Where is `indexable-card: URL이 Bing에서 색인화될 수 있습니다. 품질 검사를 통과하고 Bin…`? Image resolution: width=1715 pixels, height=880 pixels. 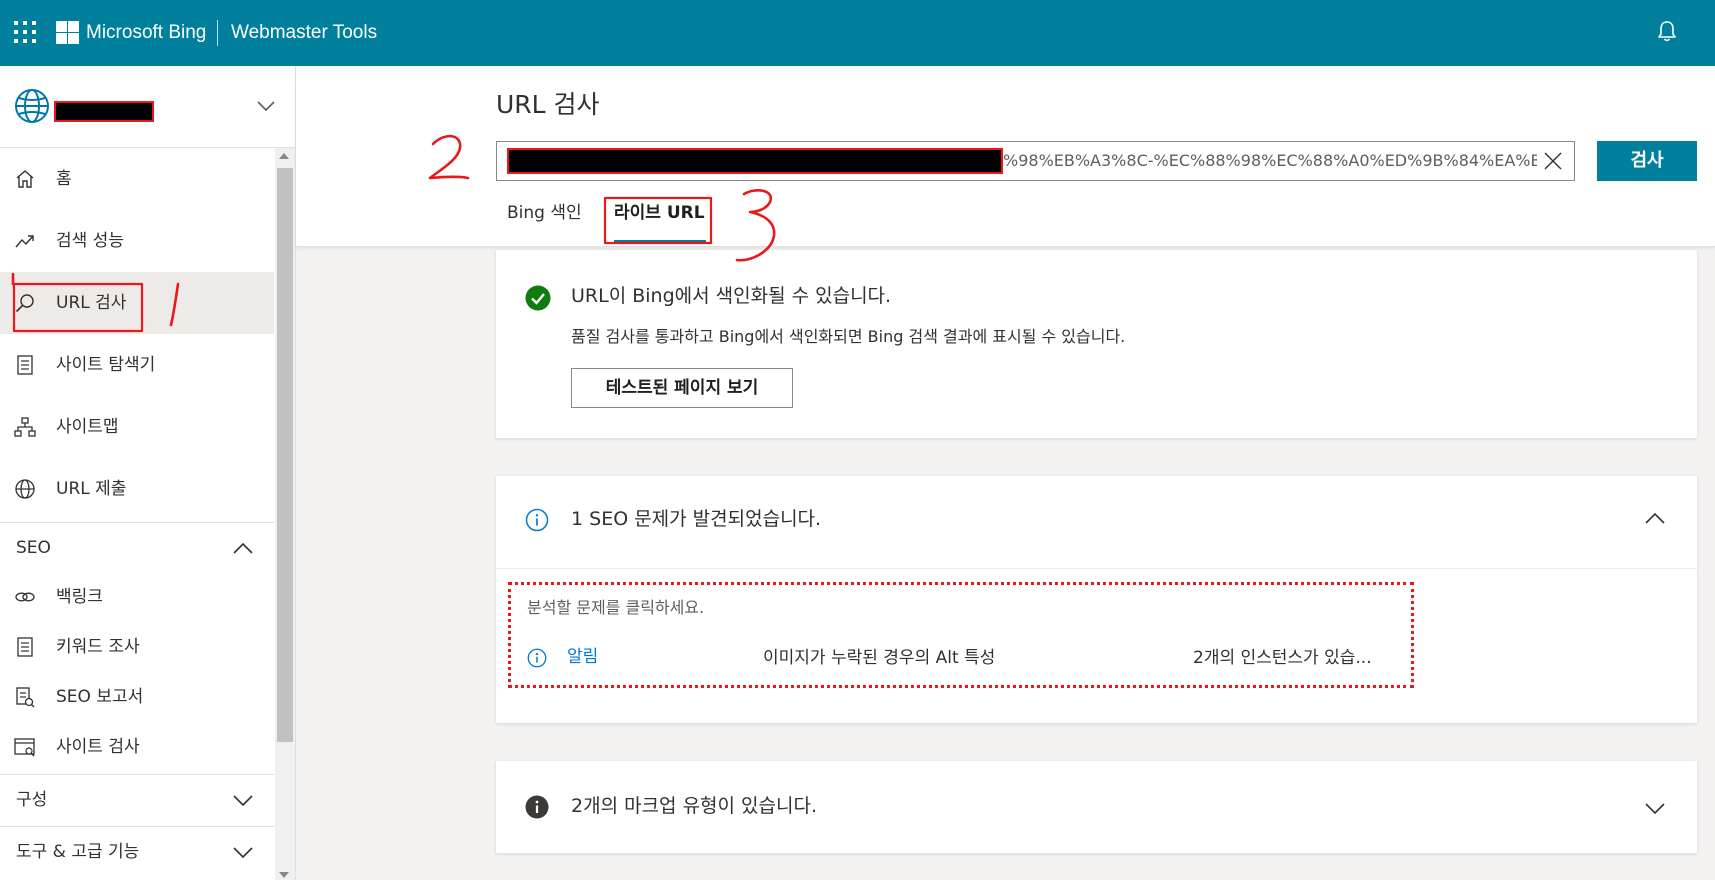
indexable-card: URL이 Bing에서 색인화될 수 있습니다. 품질 검사를 통과하고 Bin… is located at coordinates (1096, 344).